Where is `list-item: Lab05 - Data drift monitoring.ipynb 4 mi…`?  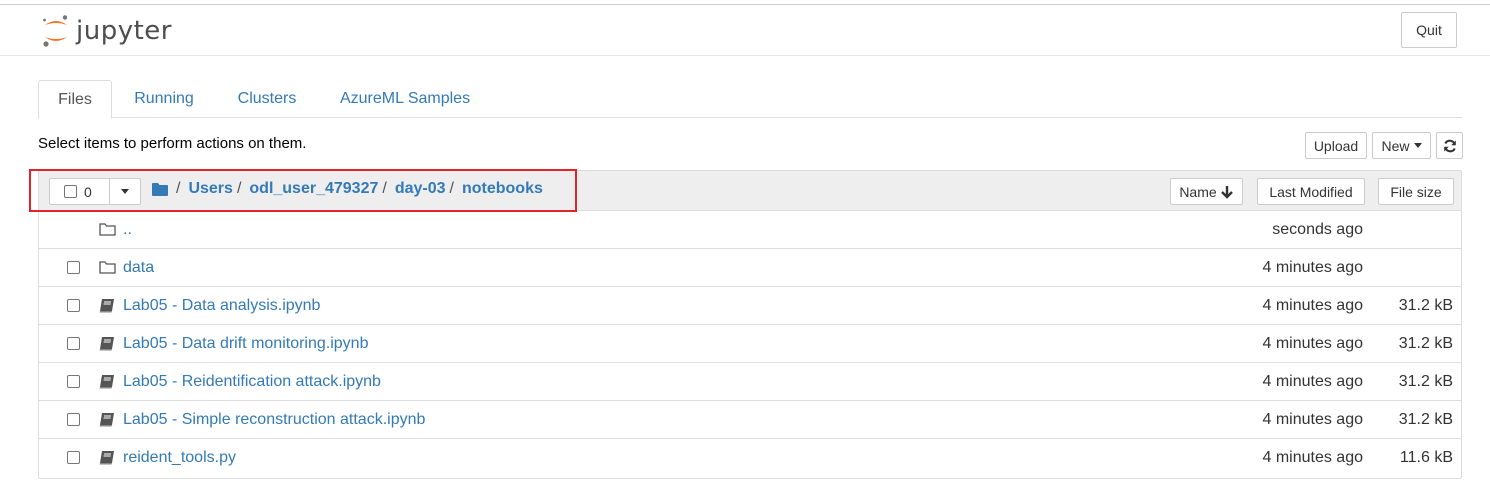
list-item: Lab05 - Data drift monitoring.ipynb 4 mi… is located at coordinates (750, 344).